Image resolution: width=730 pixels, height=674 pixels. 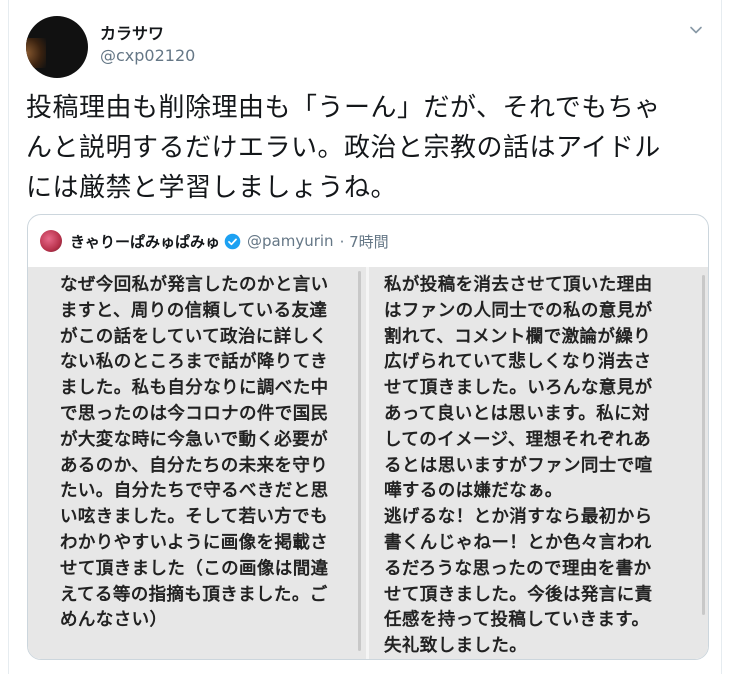 I want to click on image-text-line: 嘩するのは嫌だなぁ。, so click(x=473, y=491).